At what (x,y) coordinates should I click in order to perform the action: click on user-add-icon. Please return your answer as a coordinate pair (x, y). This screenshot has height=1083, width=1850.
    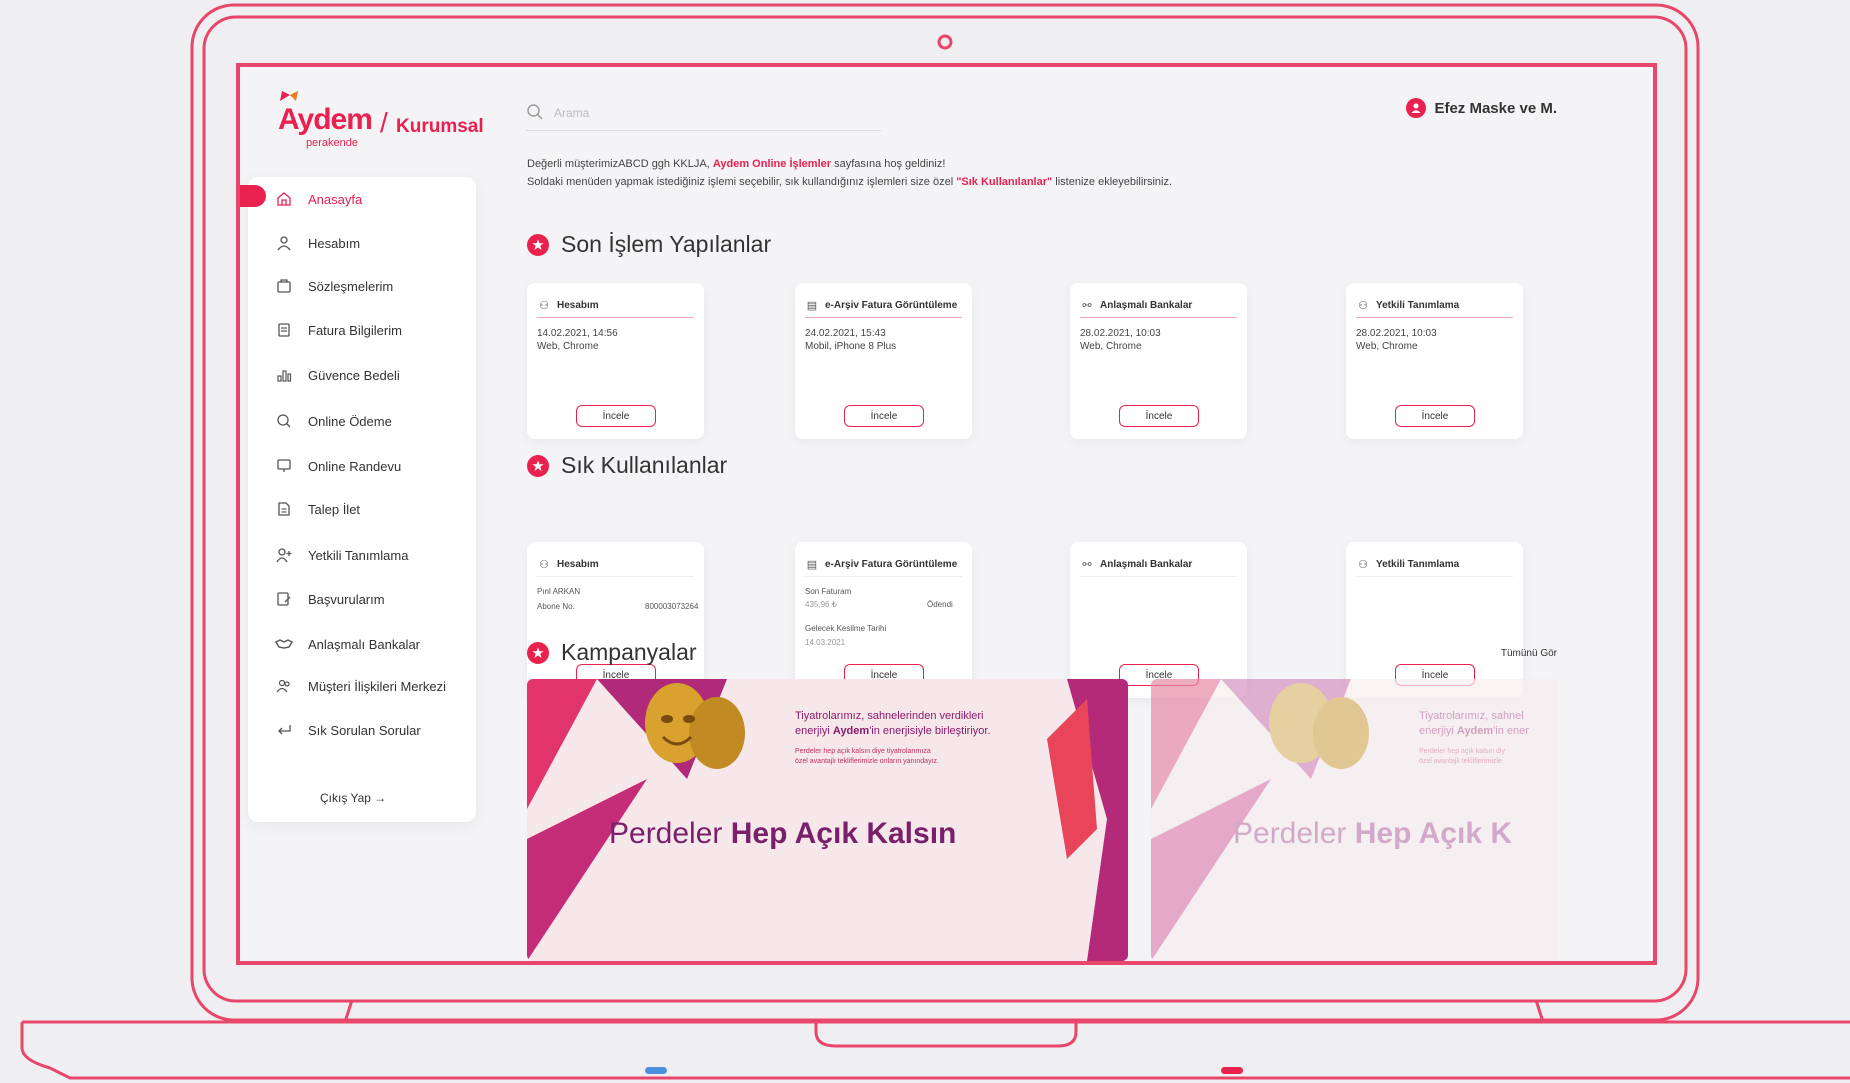
    Looking at the image, I should click on (284, 555).